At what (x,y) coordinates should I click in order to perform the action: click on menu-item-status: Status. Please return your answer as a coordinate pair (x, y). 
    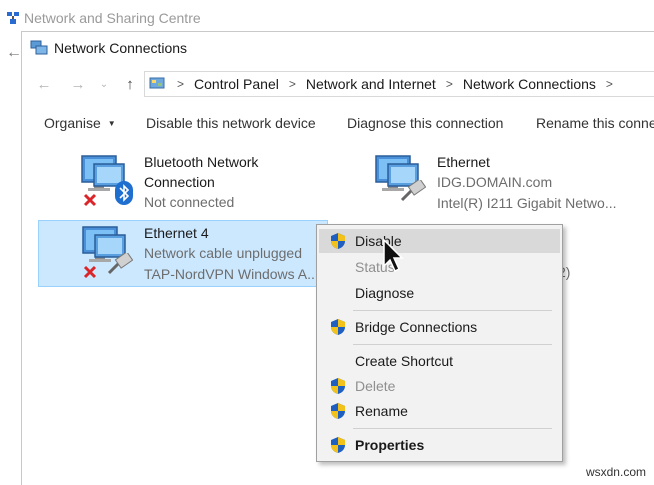
    Looking at the image, I should click on (439, 267).